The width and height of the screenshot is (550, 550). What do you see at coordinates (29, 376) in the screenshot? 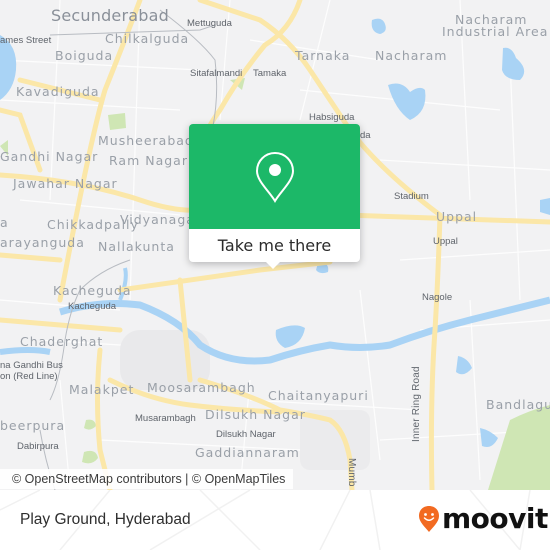
I see `label-mgbs-line2: on (Red Line)` at bounding box center [29, 376].